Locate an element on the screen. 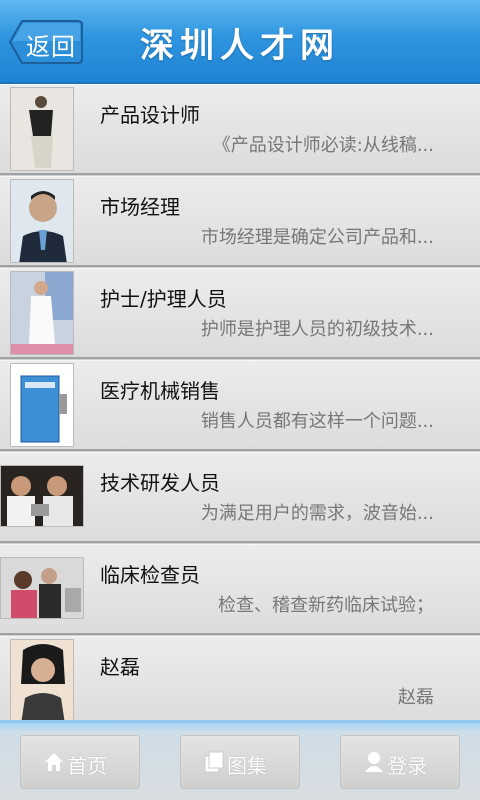 This screenshot has height=800, width=480. header-bar: 返回 深圳人才网 is located at coordinates (240, 42).